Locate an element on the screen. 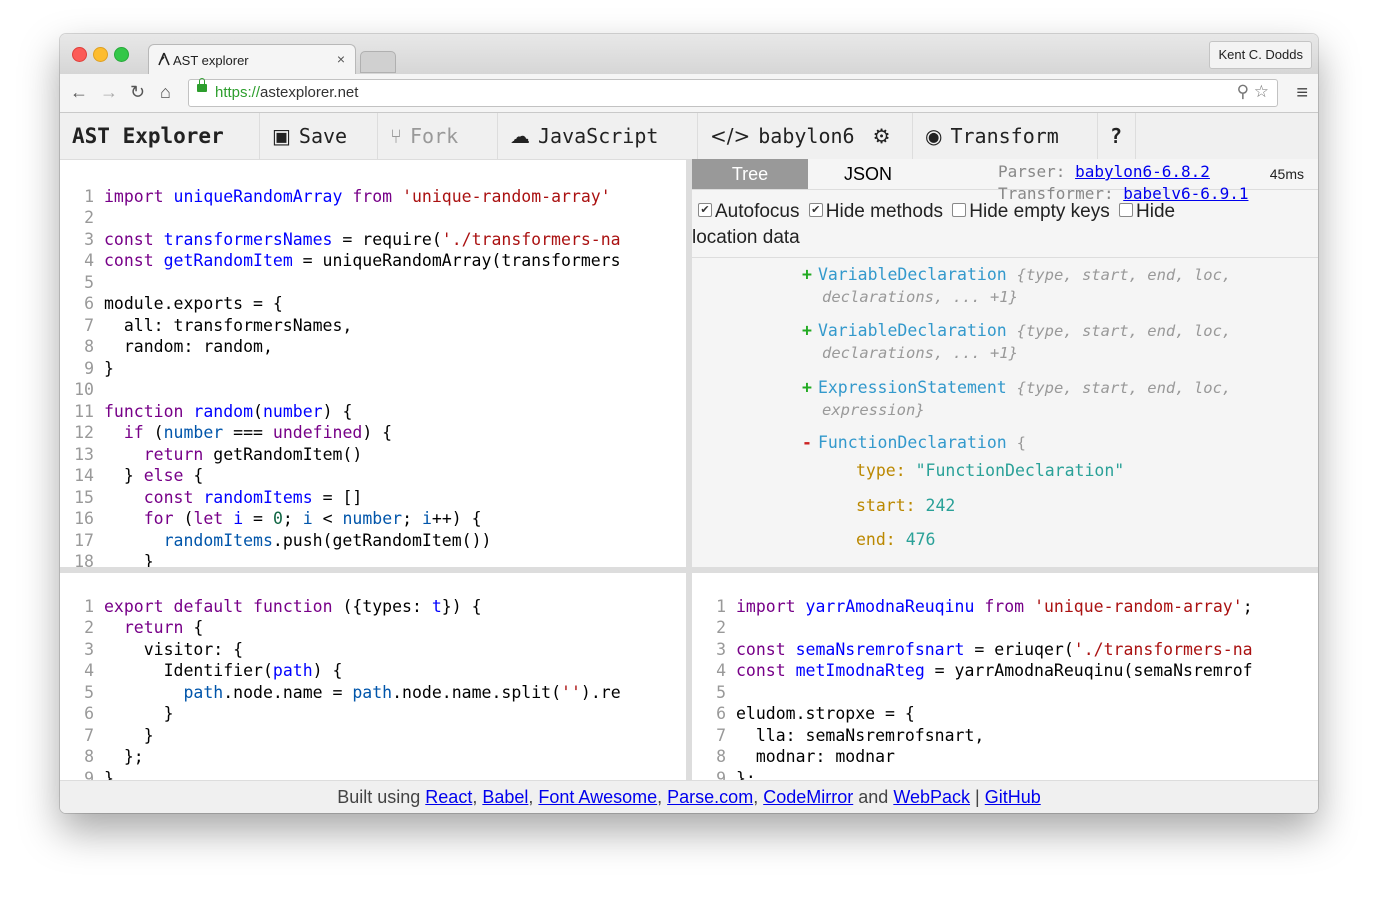  code-line: 2 return { is located at coordinates (144, 627).